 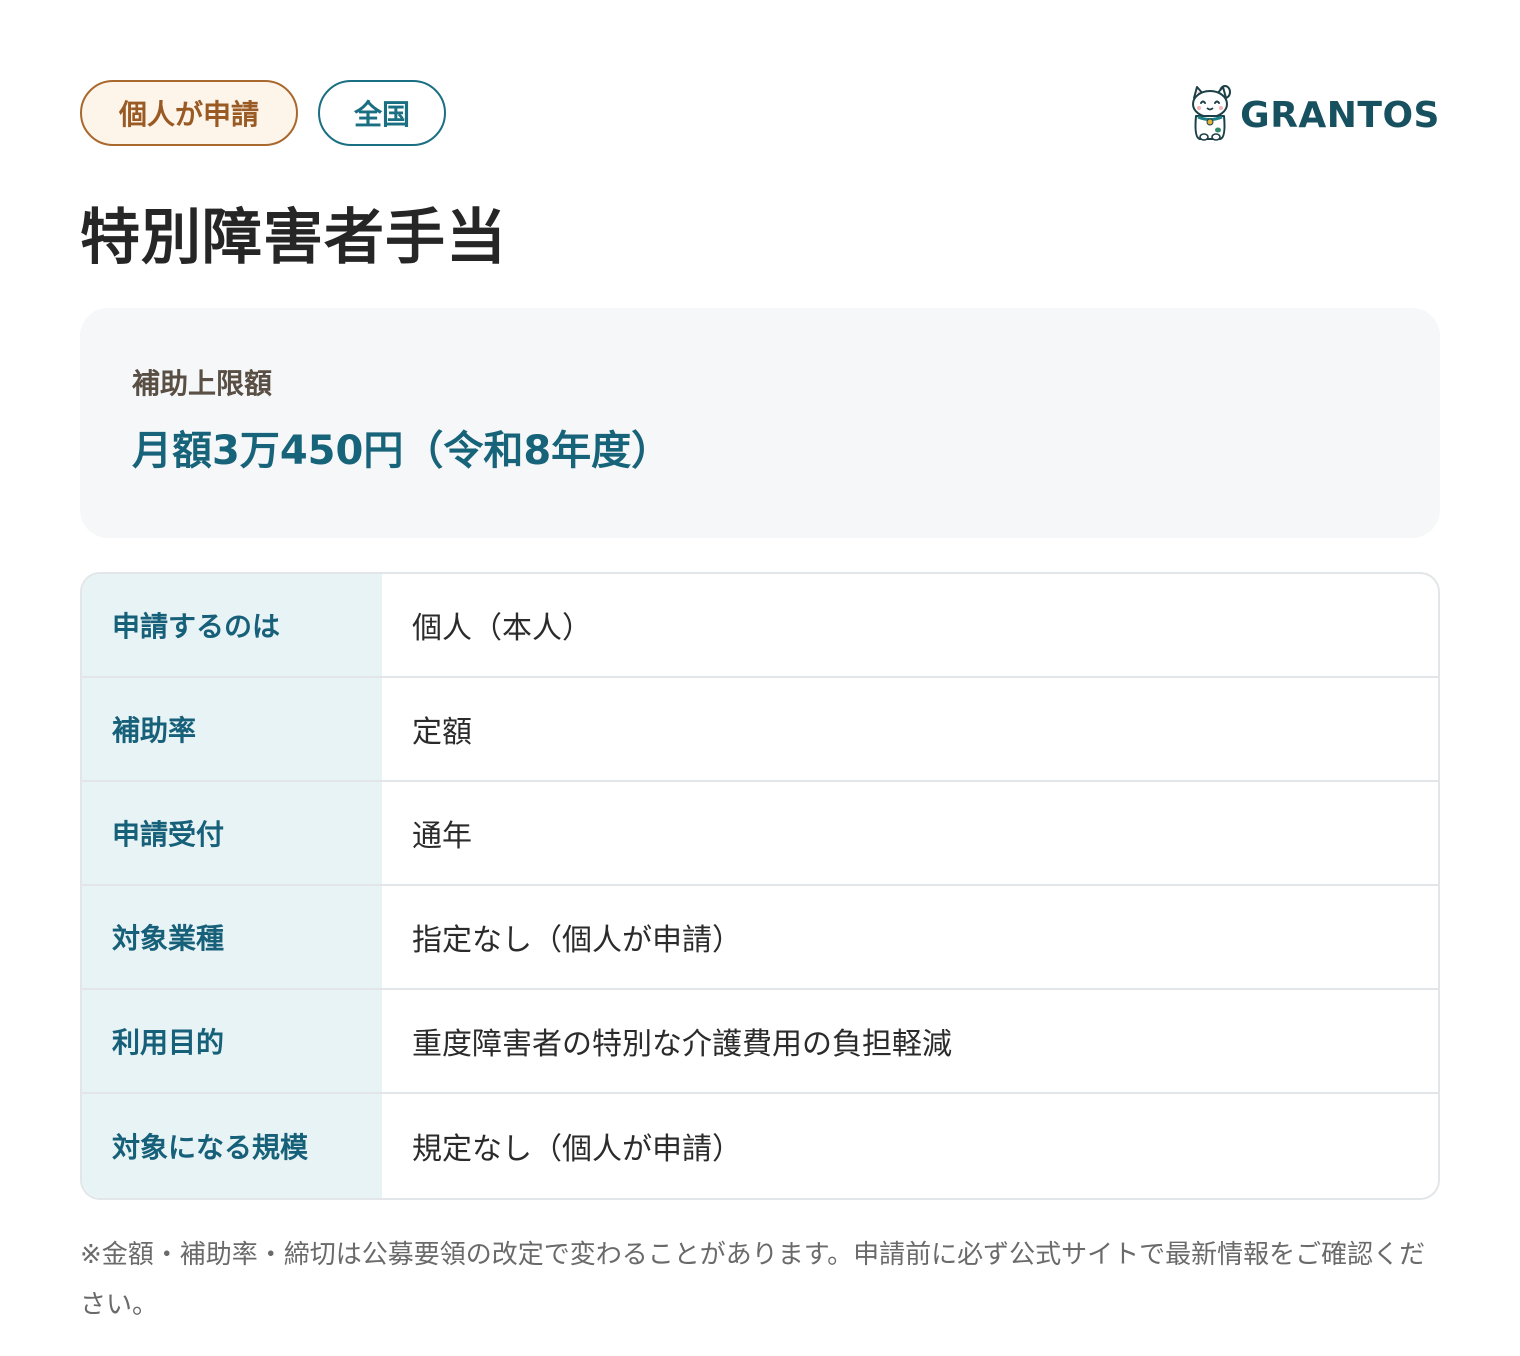 I want to click on tag-applicant-individual: 個人が申請, so click(x=189, y=113).